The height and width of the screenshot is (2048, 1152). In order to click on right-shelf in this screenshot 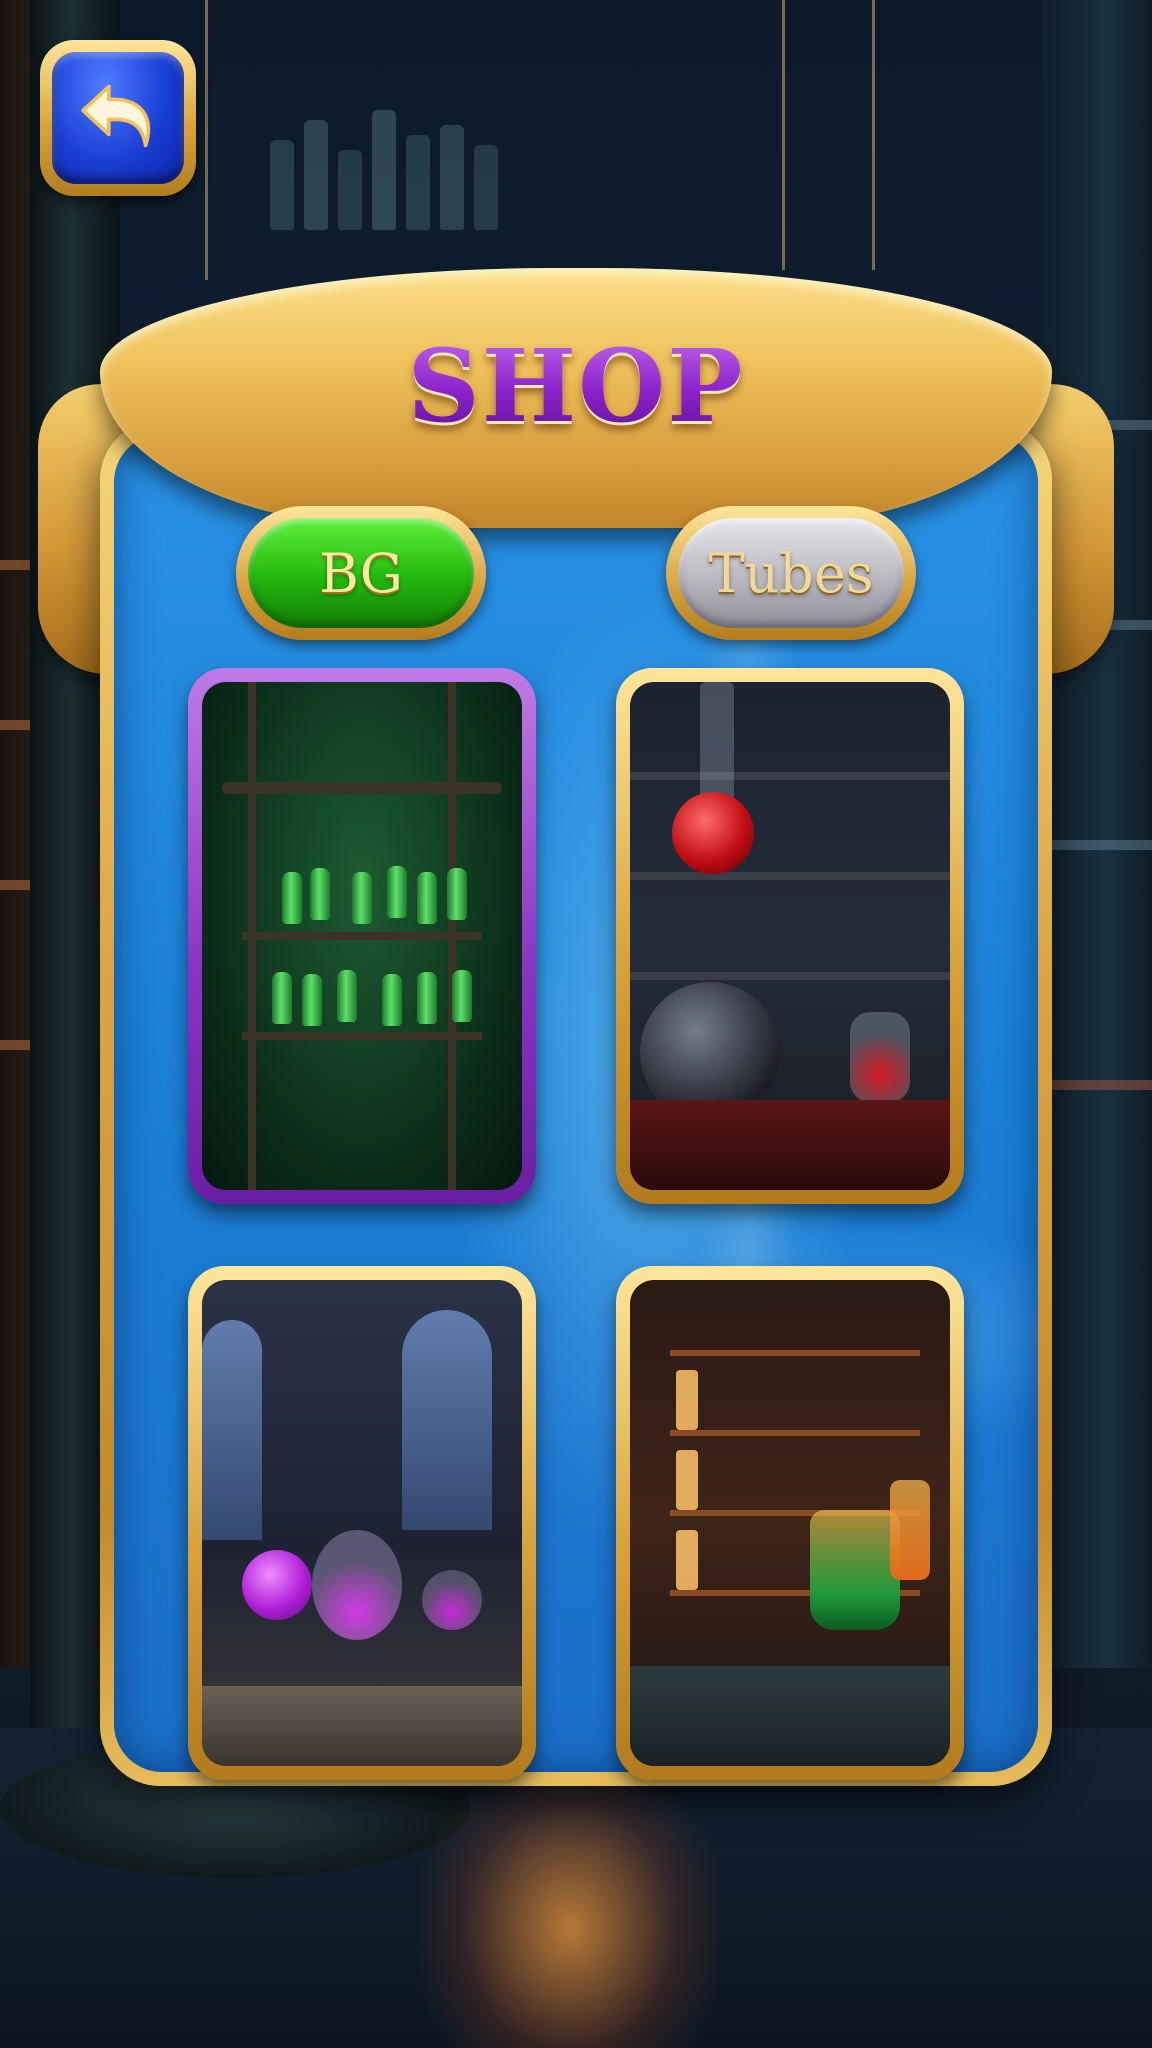, I will do `click(1097, 834)`.